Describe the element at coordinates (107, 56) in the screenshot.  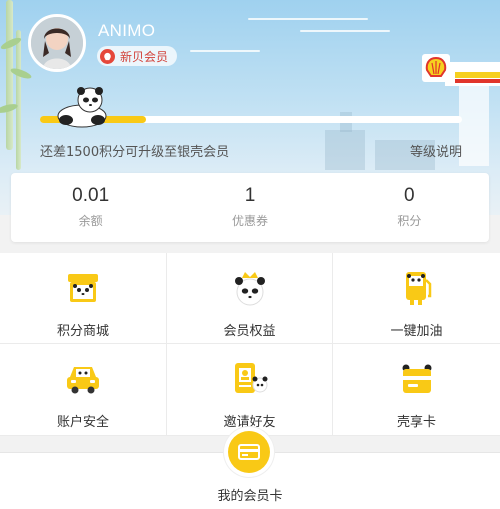
I see `shell-badge-icon` at that location.